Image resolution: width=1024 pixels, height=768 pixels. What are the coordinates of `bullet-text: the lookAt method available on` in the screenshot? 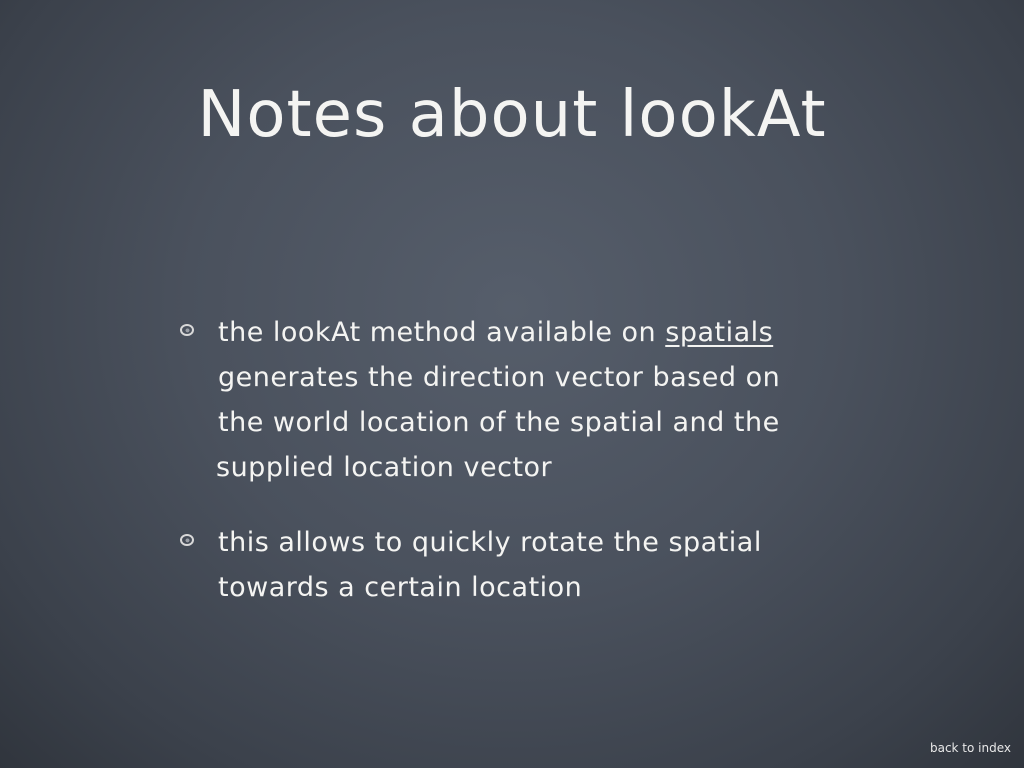 It's located at (442, 332).